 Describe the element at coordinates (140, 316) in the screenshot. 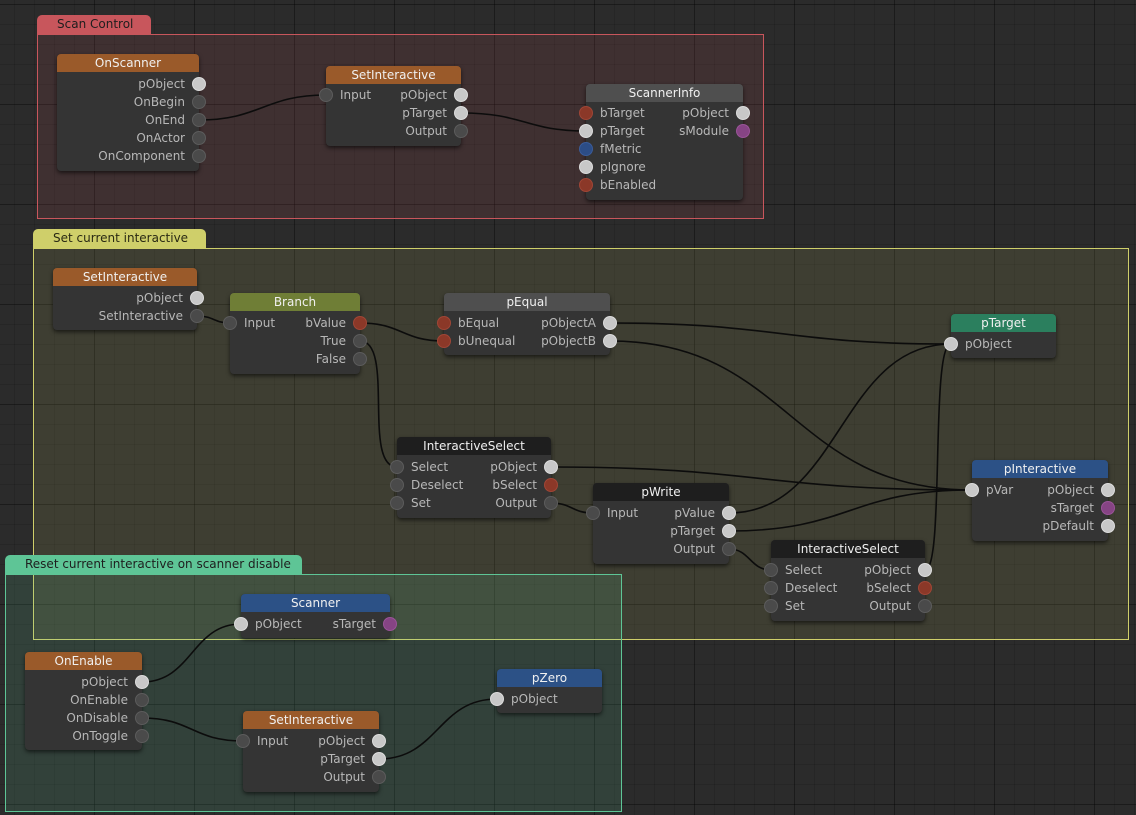

I see `output-label-setinteractive: SetInteractive` at that location.